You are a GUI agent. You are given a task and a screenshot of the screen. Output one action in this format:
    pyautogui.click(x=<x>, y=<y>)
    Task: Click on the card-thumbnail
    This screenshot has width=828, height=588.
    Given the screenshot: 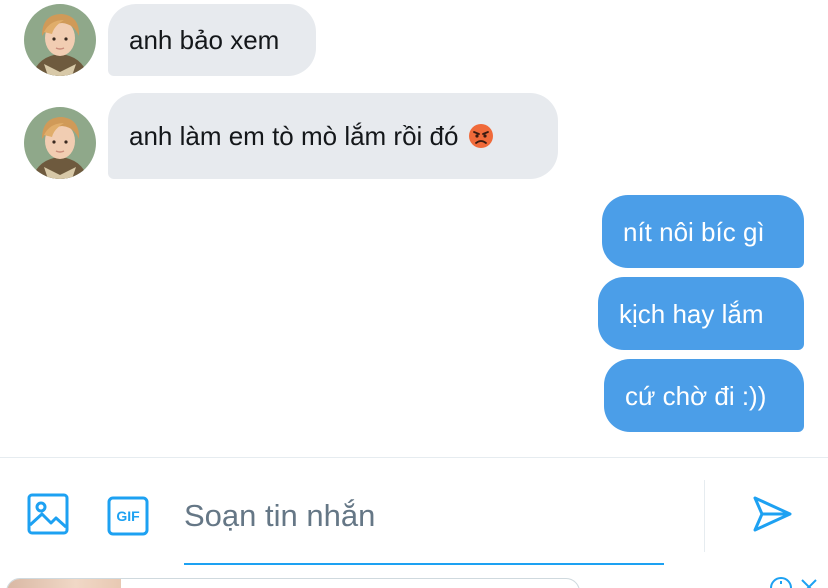 What is the action you would take?
    pyautogui.click(x=64, y=583)
    